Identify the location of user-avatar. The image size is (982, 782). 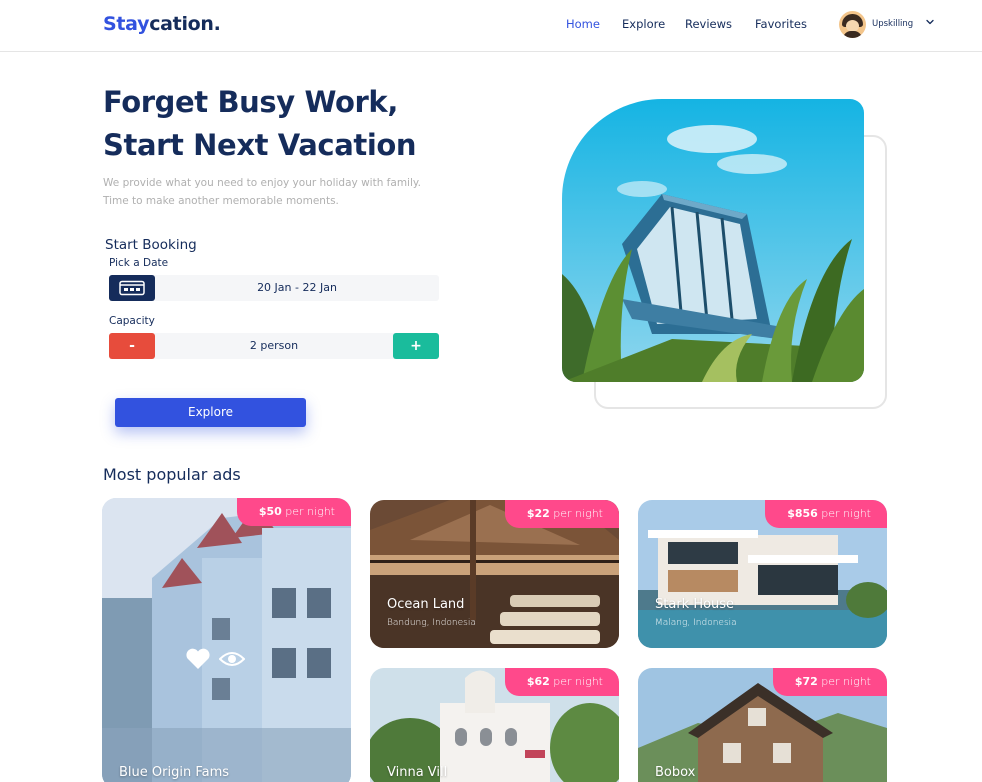
(852, 24).